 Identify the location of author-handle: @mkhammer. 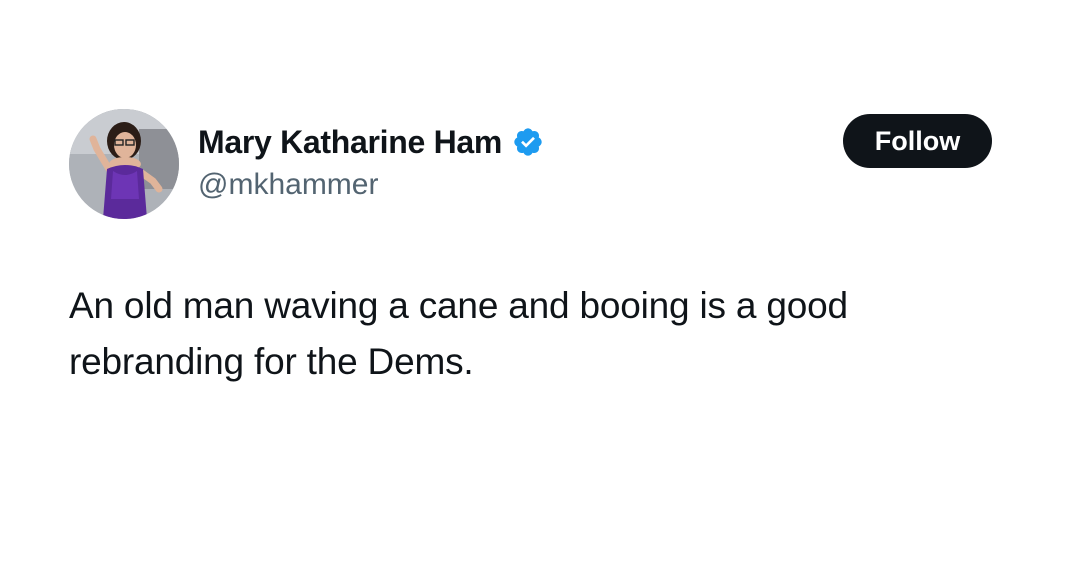
(288, 185).